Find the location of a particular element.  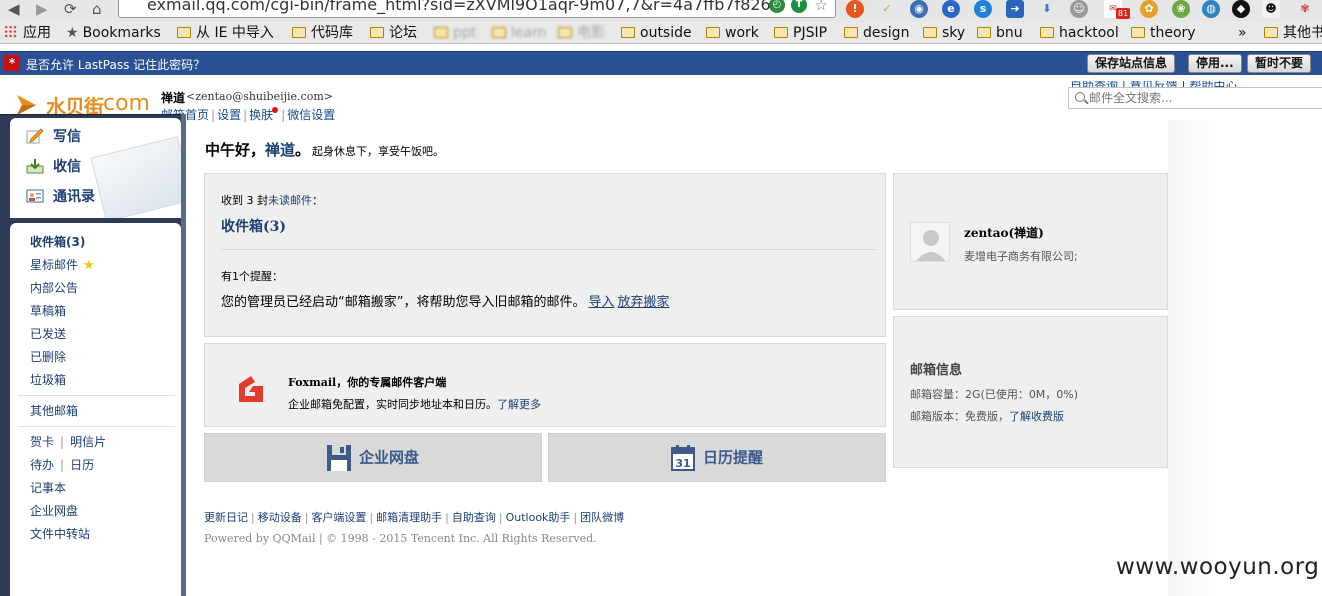

calendar-icon: 31 is located at coordinates (682, 458).